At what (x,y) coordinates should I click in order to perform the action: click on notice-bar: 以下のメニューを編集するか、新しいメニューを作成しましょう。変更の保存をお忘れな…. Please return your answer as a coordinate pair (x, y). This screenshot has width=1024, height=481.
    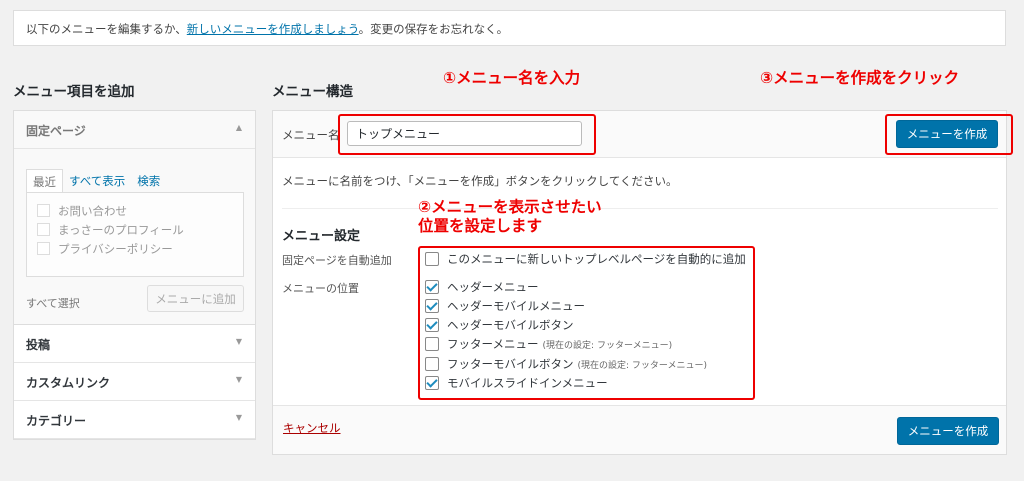
    Looking at the image, I should click on (509, 28).